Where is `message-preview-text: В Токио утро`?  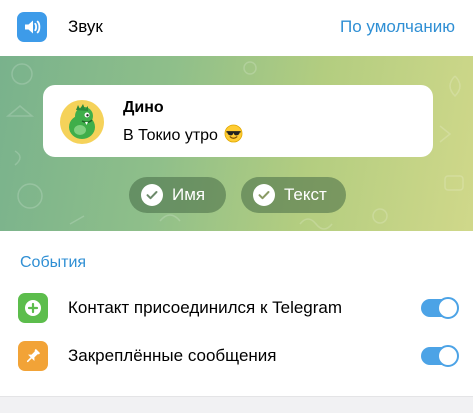
message-preview-text: В Токио утро is located at coordinates (183, 136).